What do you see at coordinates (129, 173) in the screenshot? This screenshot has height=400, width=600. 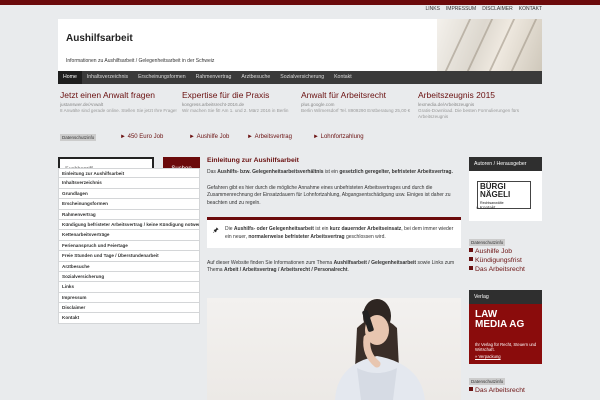 I see `leftnav-item: Einleitung zur Aushilfsarbeit` at bounding box center [129, 173].